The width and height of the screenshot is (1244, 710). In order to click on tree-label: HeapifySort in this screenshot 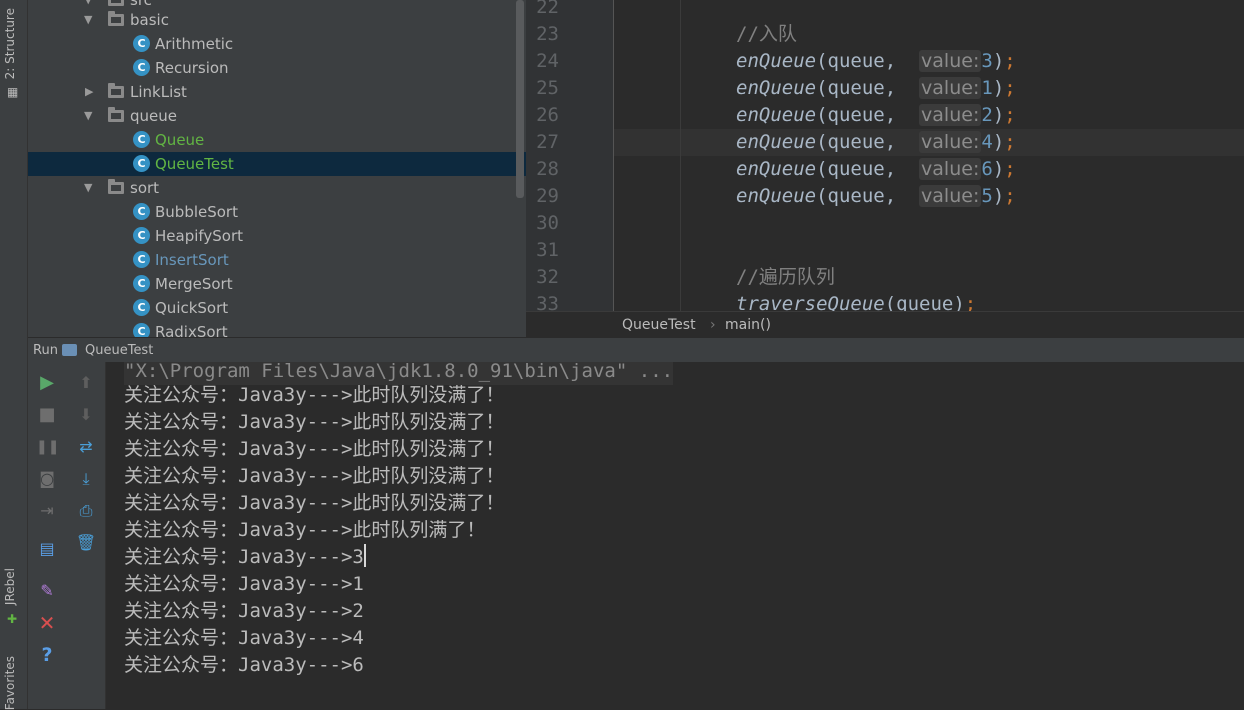, I will do `click(199, 236)`.